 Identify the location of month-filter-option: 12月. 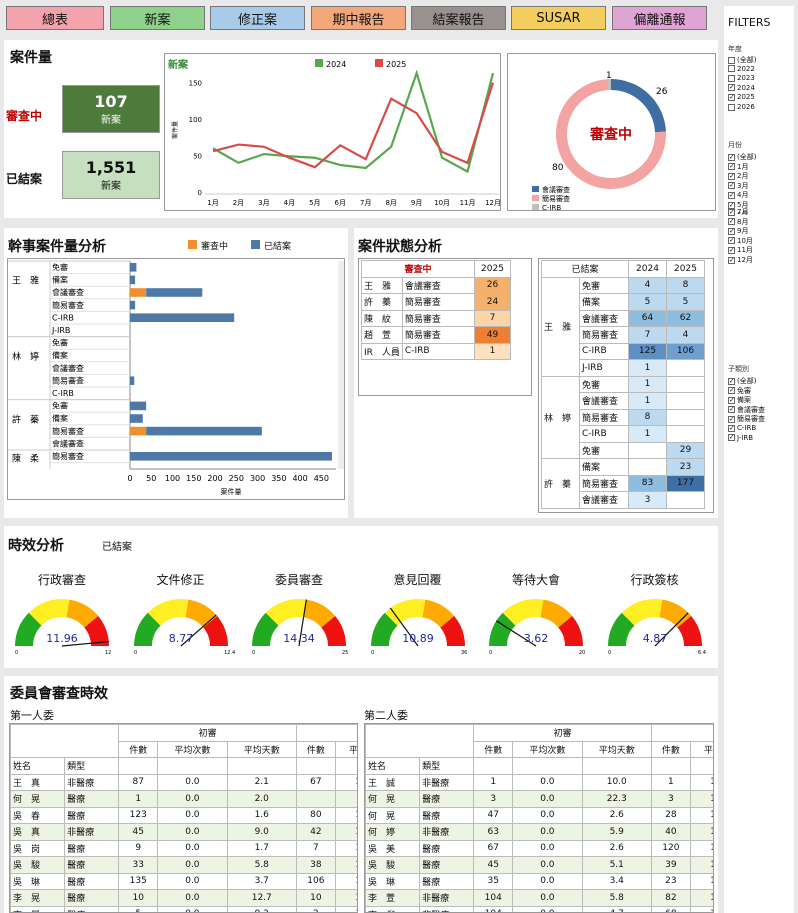
(740, 260).